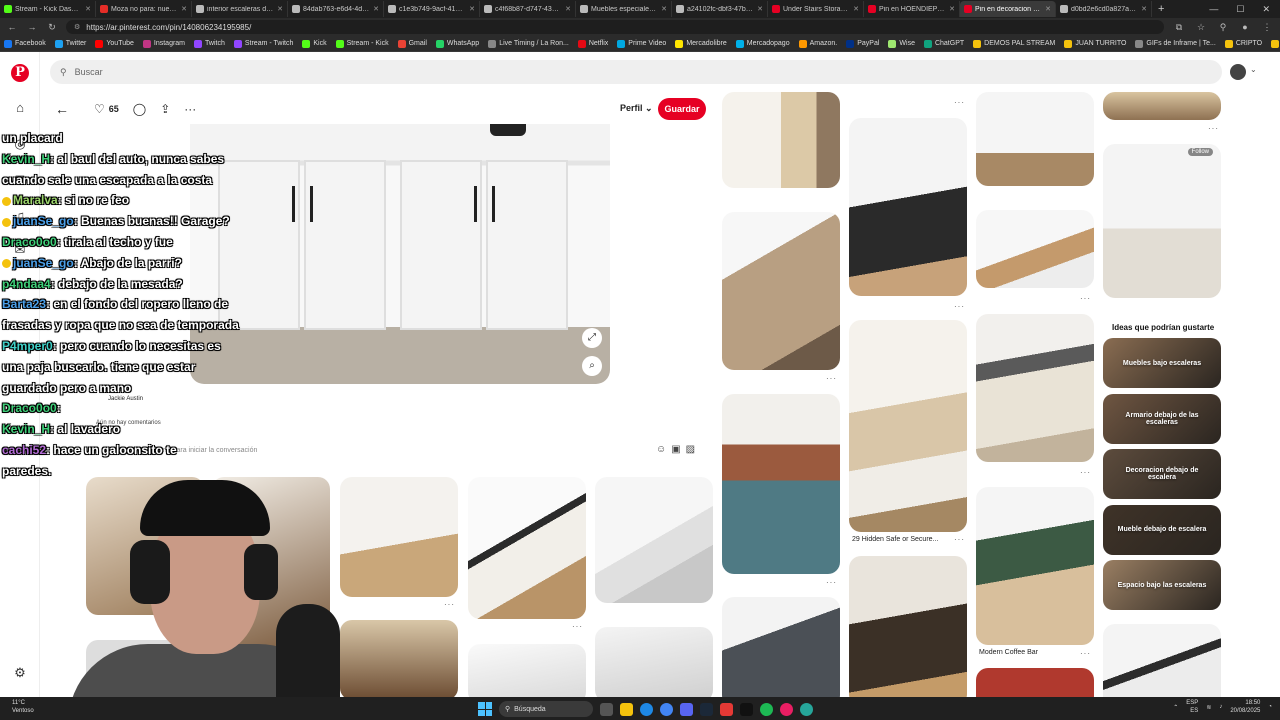  What do you see at coordinates (139, 109) in the screenshot?
I see `comment-button: ◯` at bounding box center [139, 109].